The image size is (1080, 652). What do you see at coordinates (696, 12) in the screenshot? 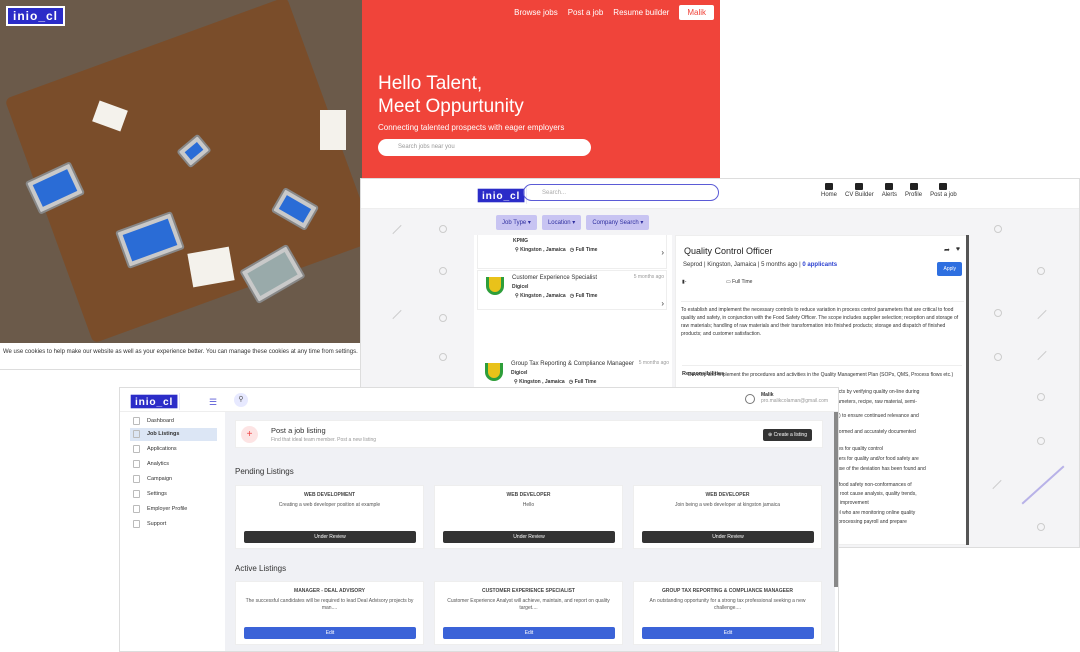
I see `user-button: Malik` at bounding box center [696, 12].